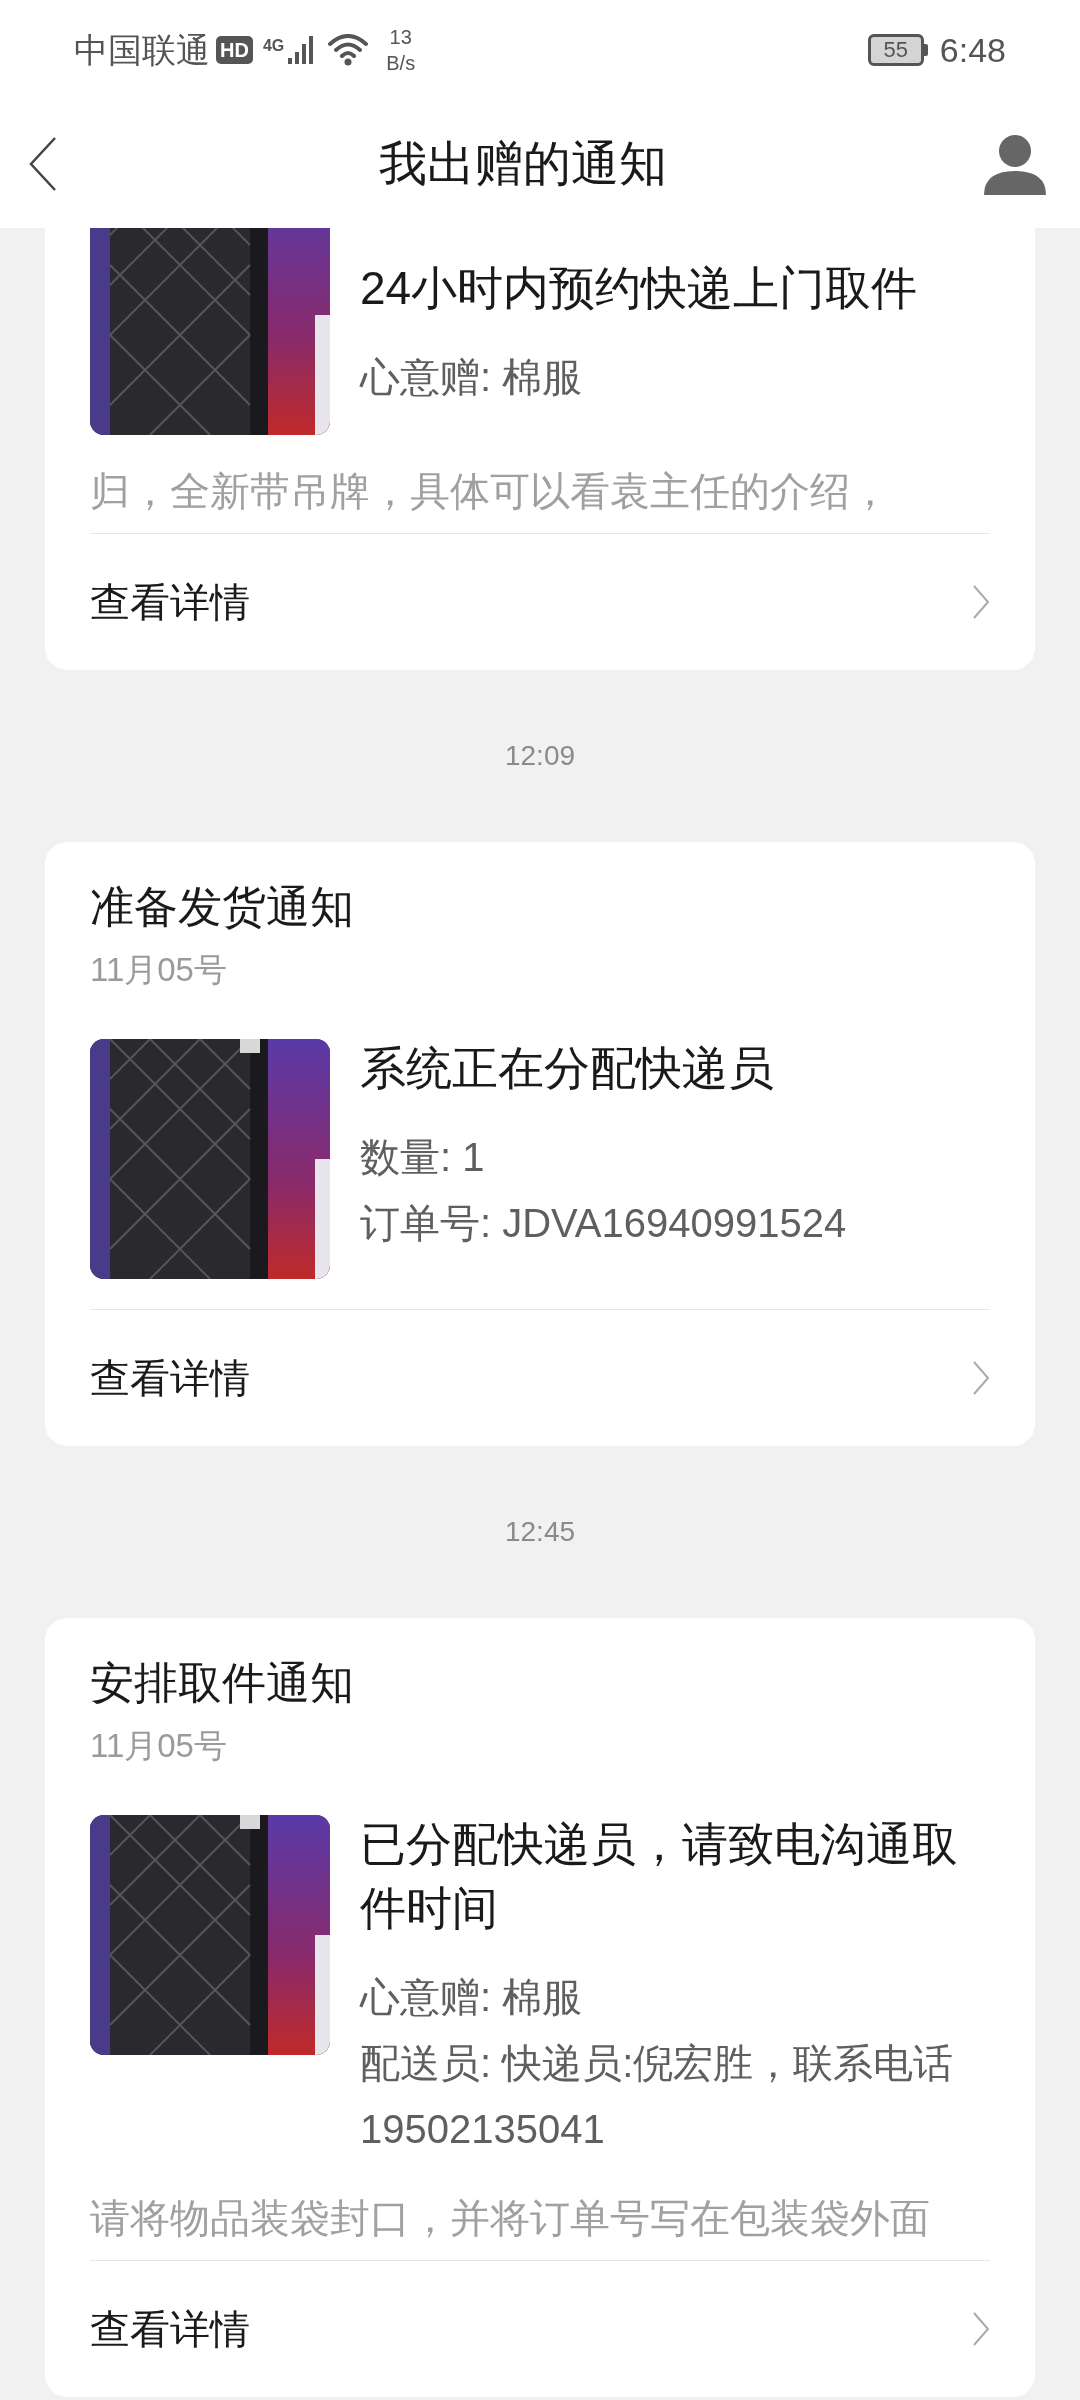 Image resolution: width=1080 pixels, height=2400 pixels. What do you see at coordinates (222, 907) in the screenshot?
I see `notification-title: 准备发货通知` at bounding box center [222, 907].